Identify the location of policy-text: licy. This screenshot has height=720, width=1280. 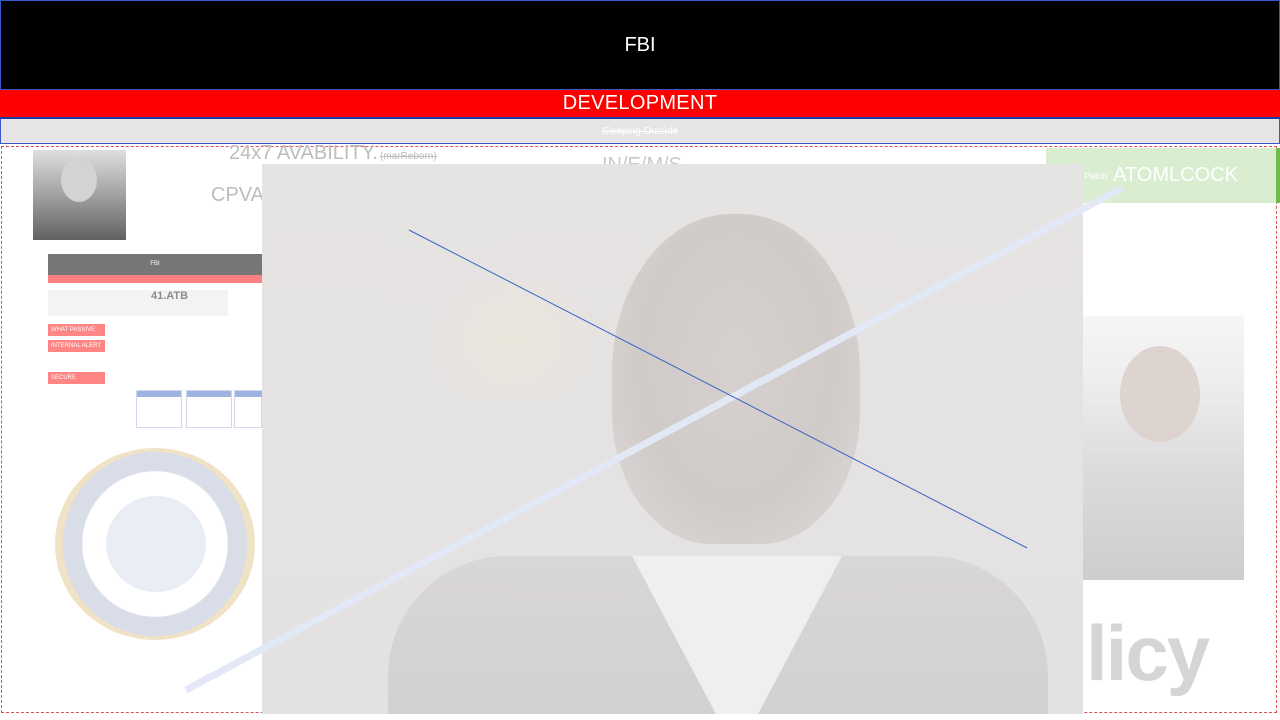
(1148, 653).